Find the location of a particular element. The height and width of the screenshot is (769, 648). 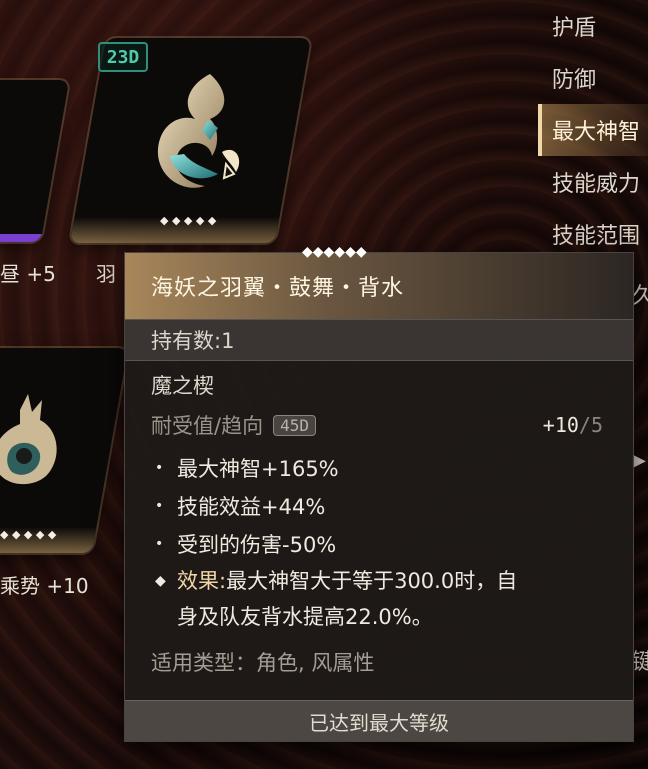

tooltip-rank-diamonds: ◆◆◆◆◆◆ is located at coordinates (334, 252).